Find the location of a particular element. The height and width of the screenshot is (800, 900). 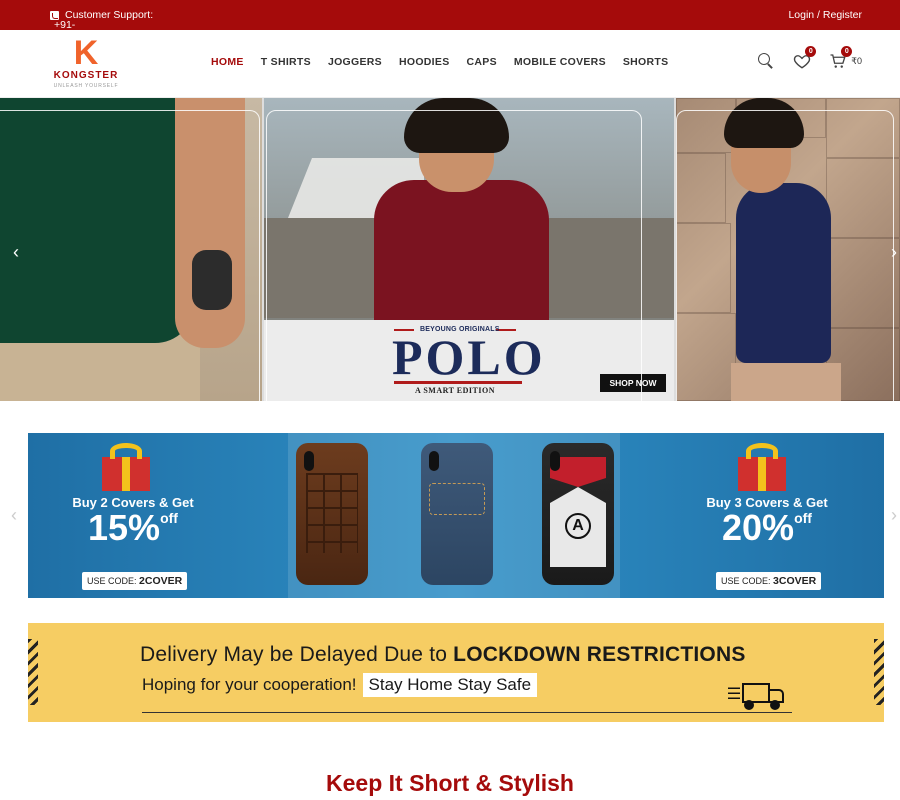

wishlist-count-badge: 0 is located at coordinates (811, 51).